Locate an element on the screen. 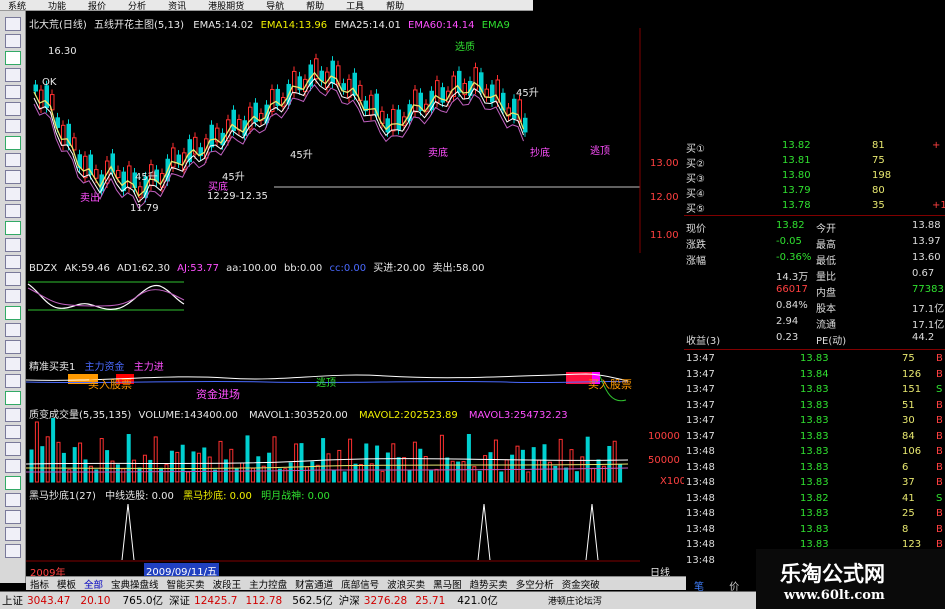  indicator-tab: 财富通道 is located at coordinates (314, 584).